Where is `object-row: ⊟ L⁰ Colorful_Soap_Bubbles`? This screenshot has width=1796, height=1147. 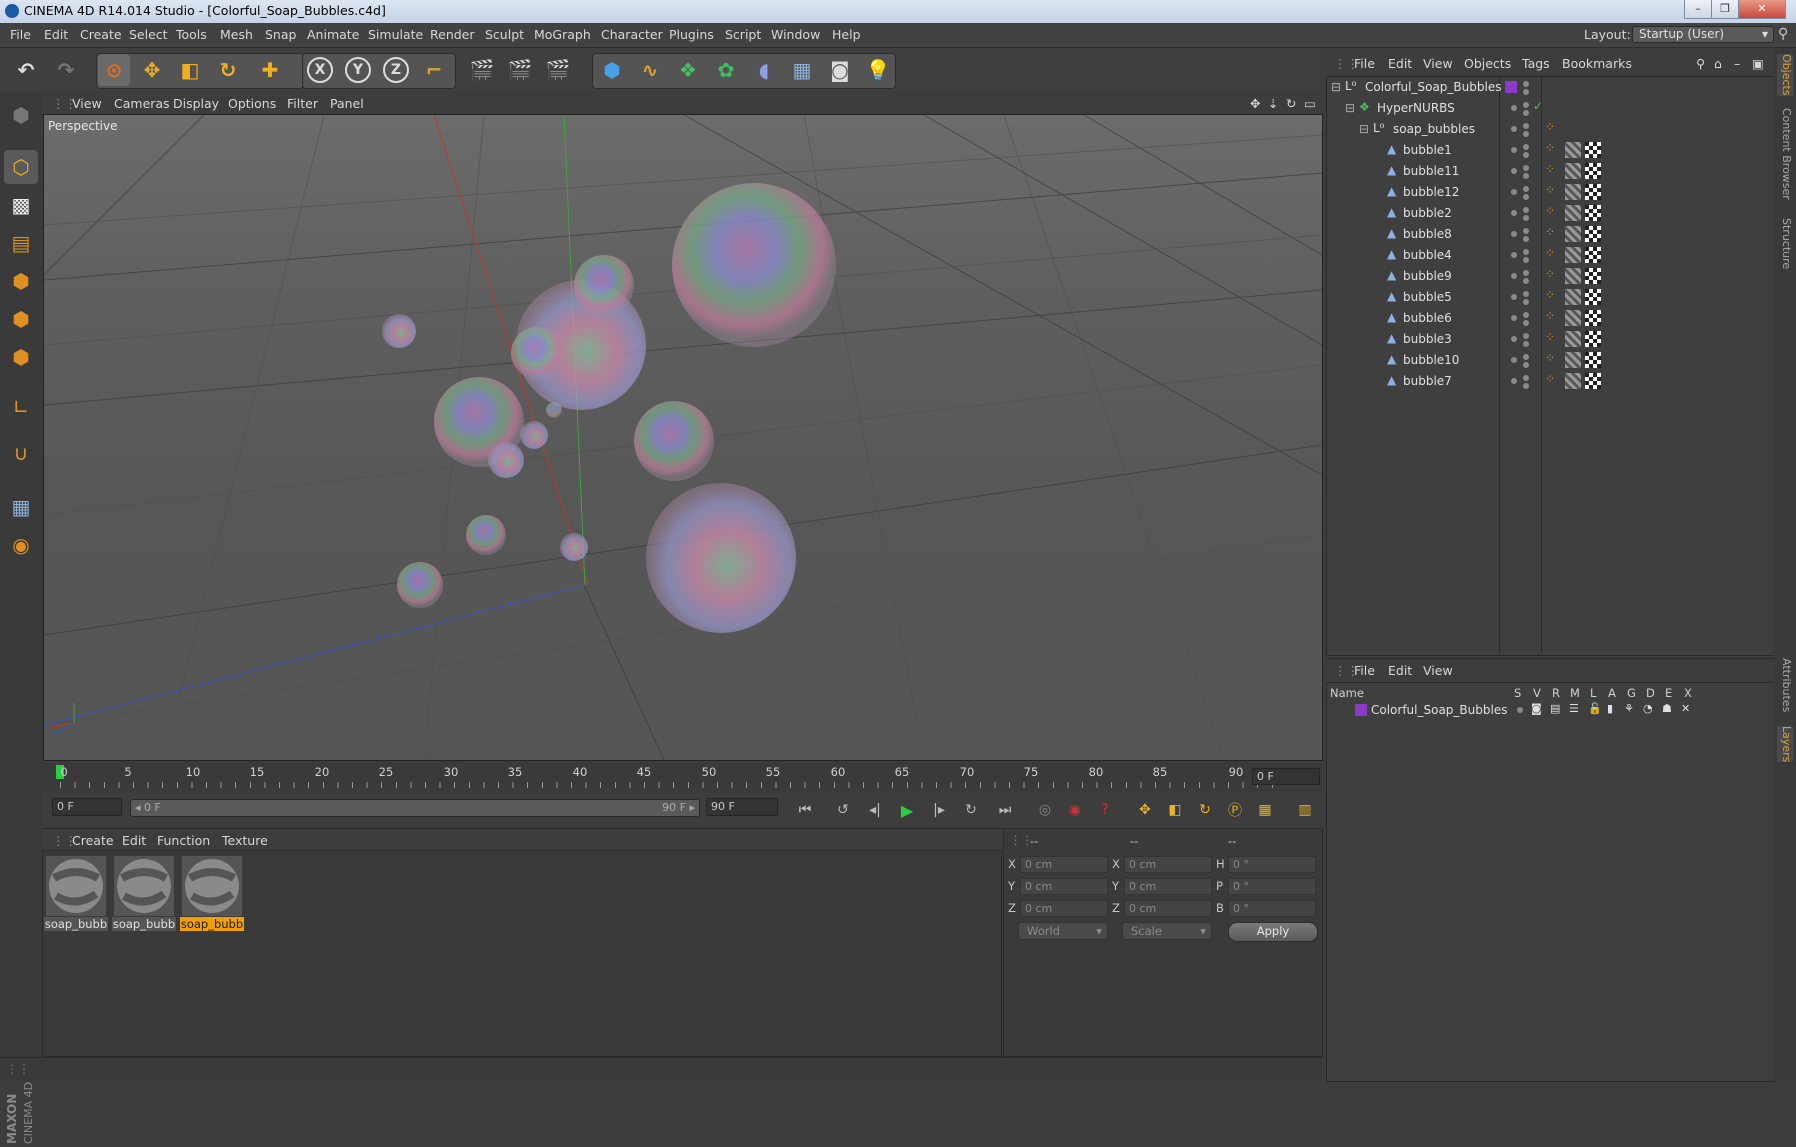
object-row: ⊟ L⁰ Colorful_Soap_Bubbles is located at coordinates (1550, 87).